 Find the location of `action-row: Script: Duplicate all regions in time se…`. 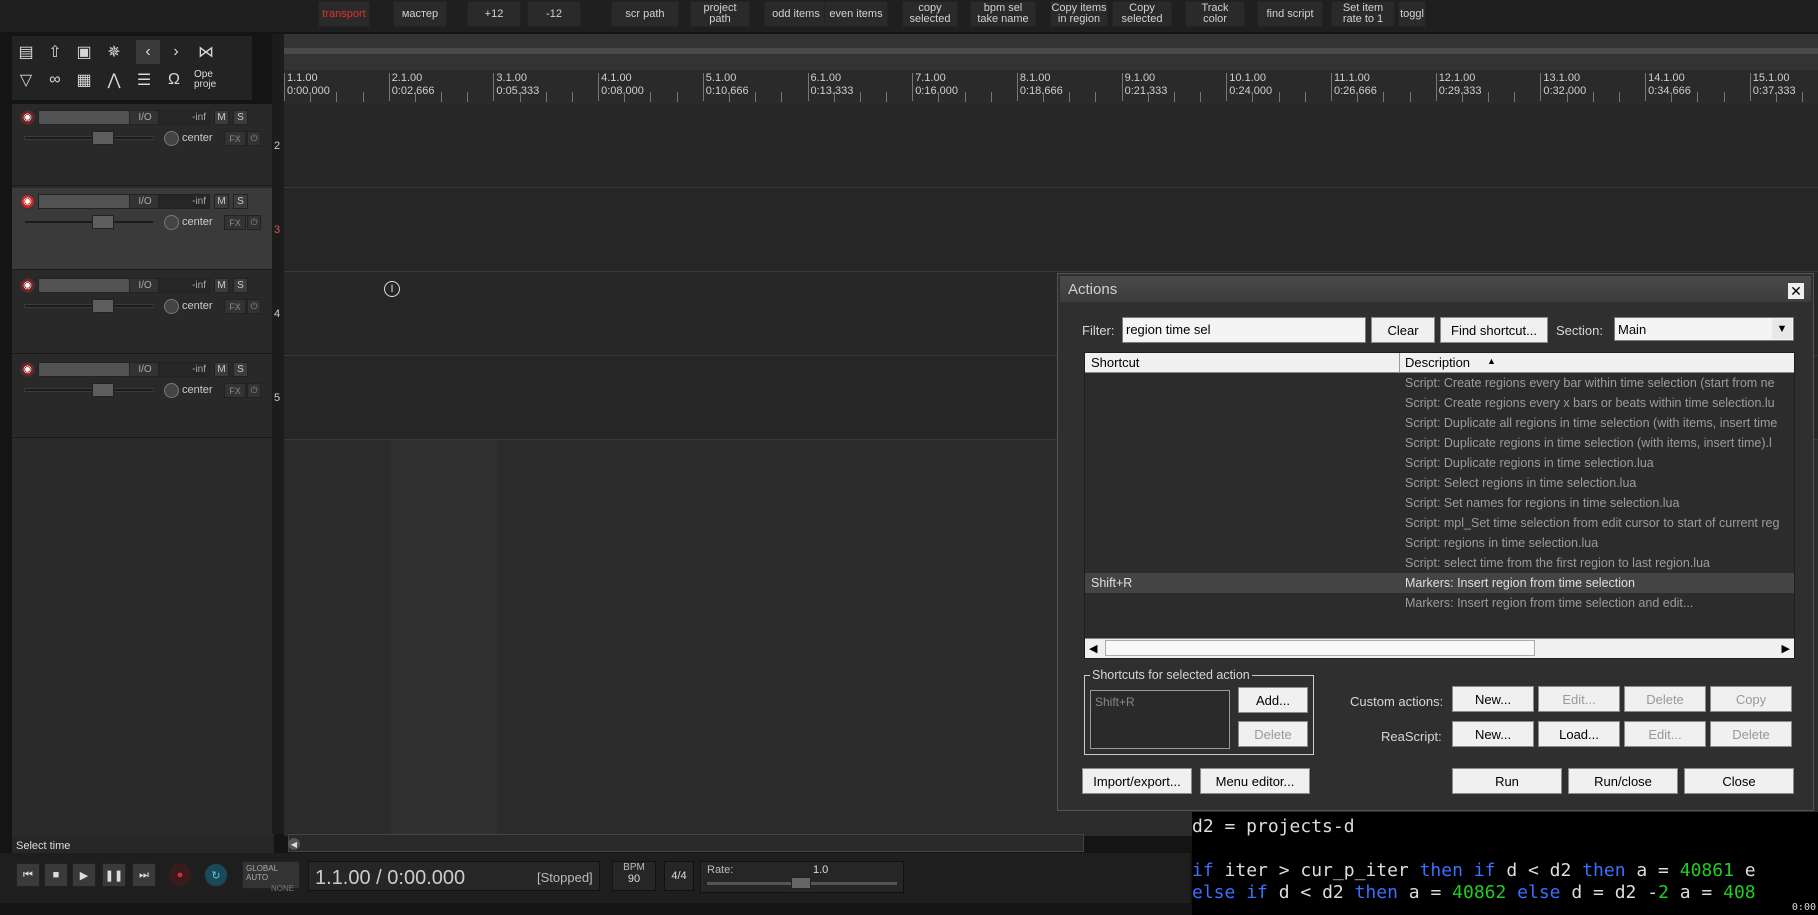

action-row: Script: Duplicate all regions in time se… is located at coordinates (1439, 423).